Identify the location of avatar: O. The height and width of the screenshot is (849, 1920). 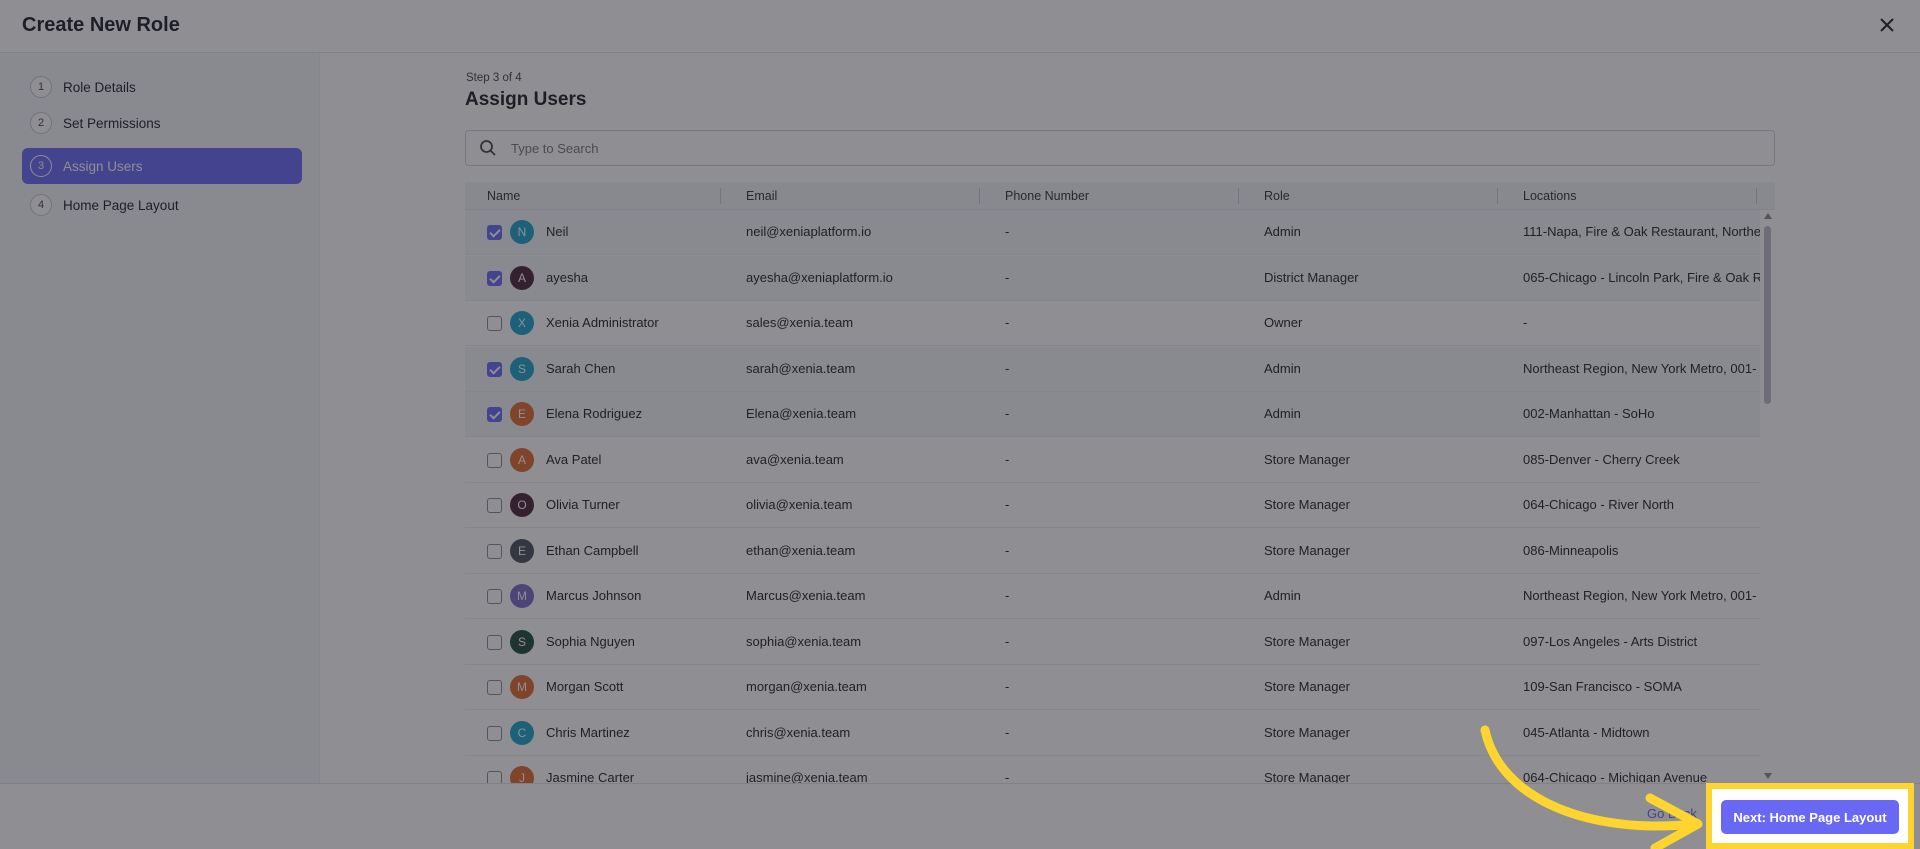
(522, 505).